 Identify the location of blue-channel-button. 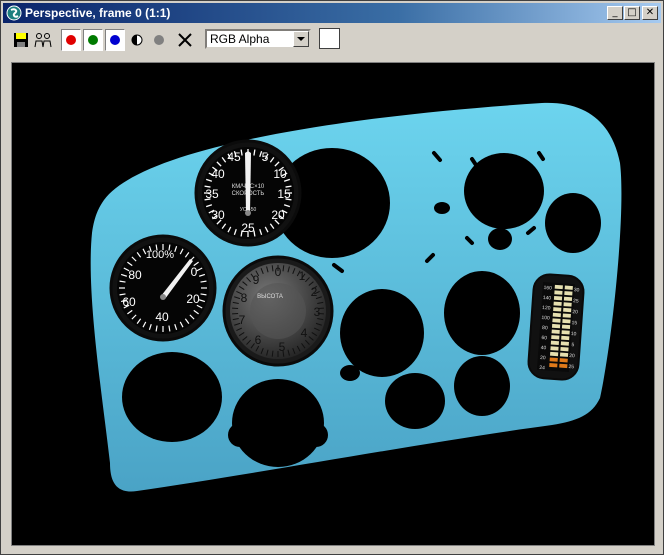
(115, 40).